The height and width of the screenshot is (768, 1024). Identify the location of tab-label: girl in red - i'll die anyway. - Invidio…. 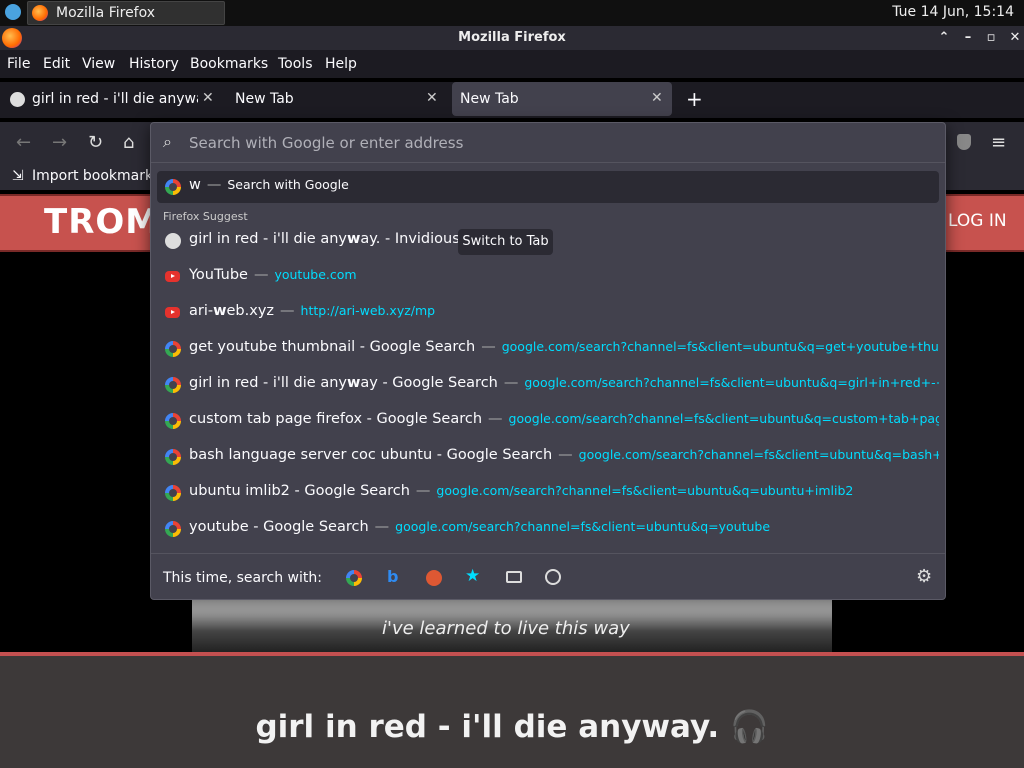
(115, 99).